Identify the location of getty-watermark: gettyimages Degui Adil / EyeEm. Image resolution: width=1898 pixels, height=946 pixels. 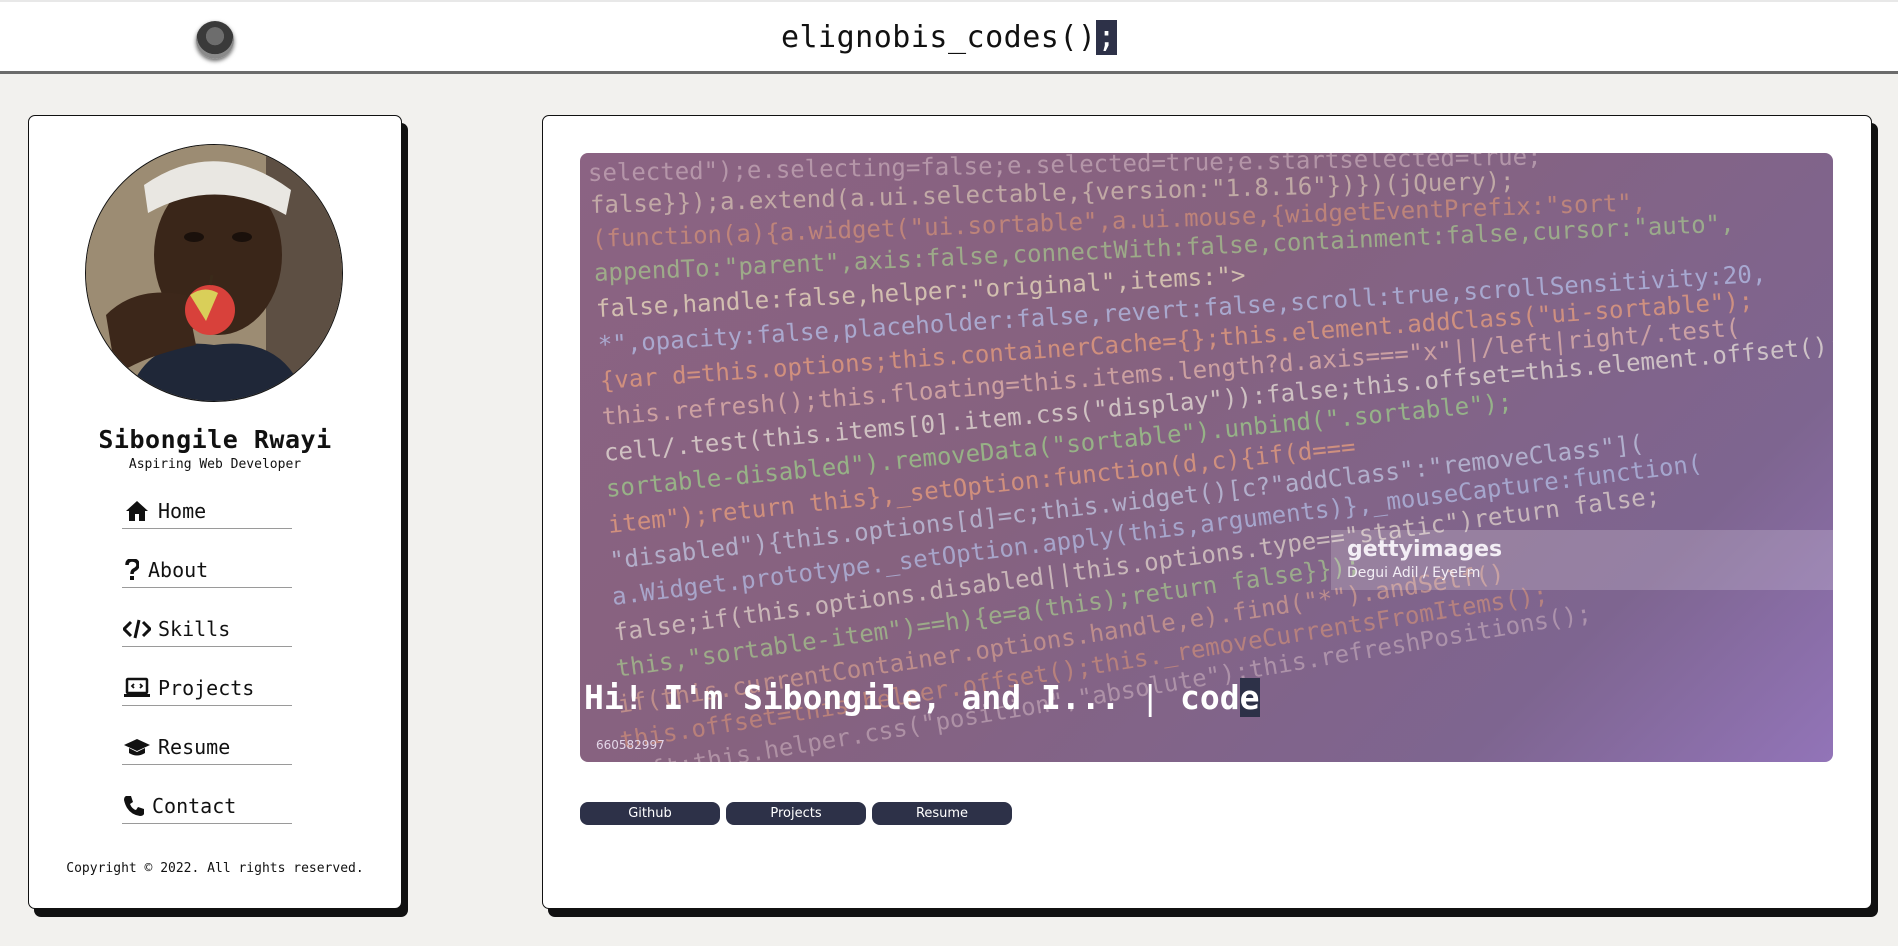
(1582, 560).